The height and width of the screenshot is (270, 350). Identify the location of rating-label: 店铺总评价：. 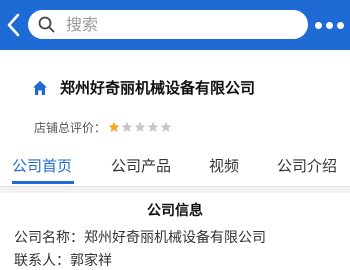
(70, 128).